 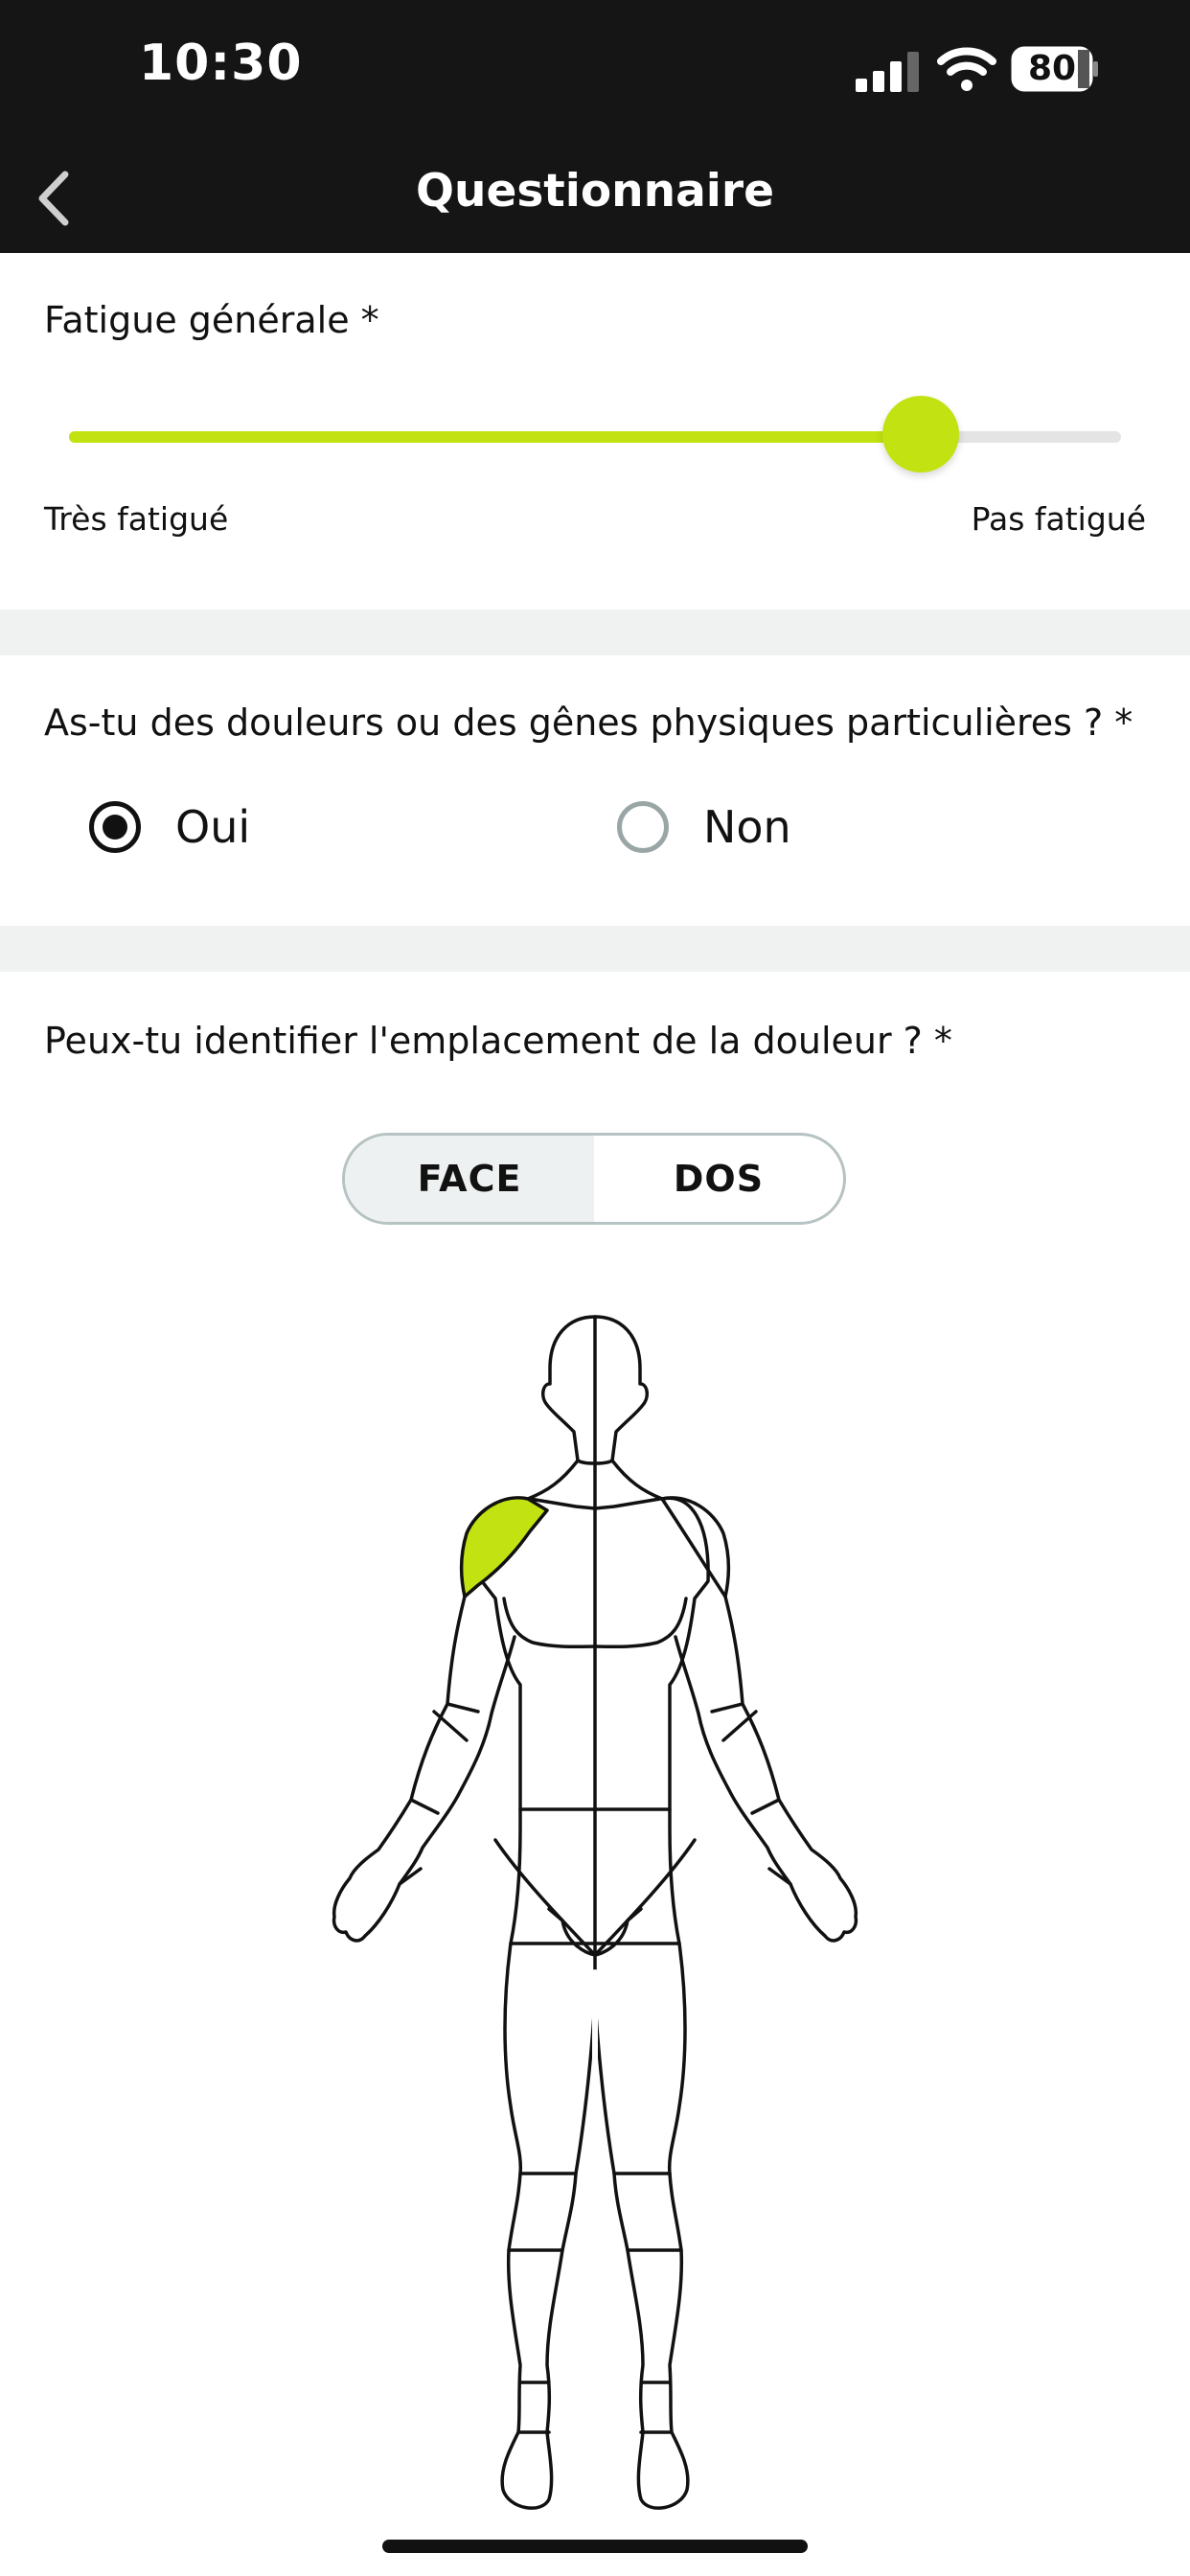 I want to click on home-indicator, so click(x=595, y=2546).